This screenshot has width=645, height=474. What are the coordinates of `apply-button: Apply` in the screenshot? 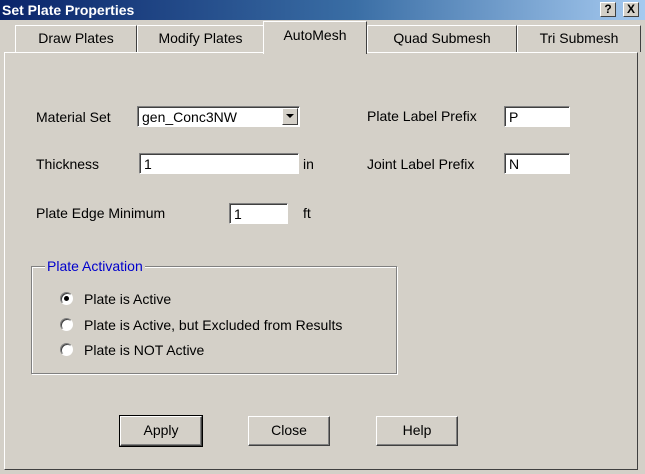 It's located at (161, 431).